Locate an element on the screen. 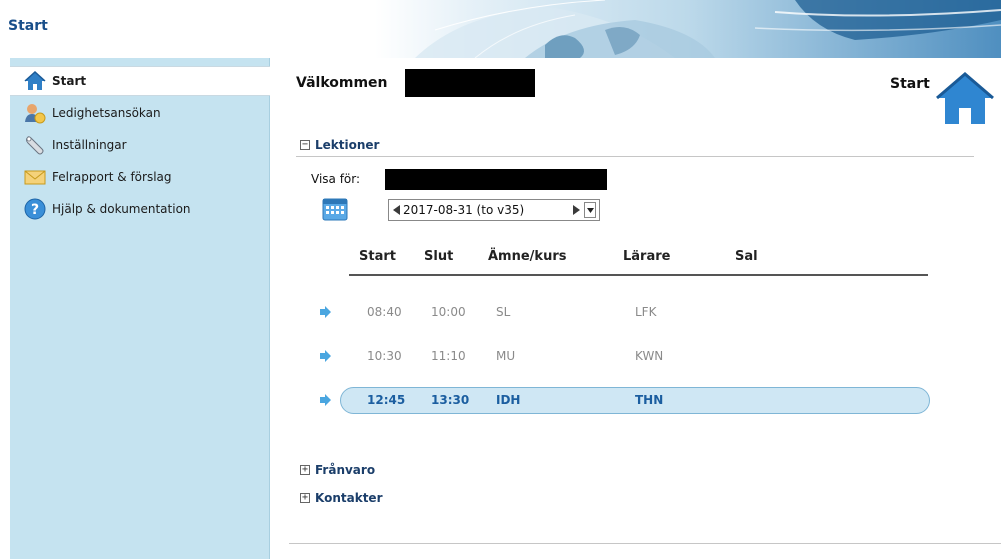 This screenshot has height=559, width=1001. cell-amne: SL is located at coordinates (503, 312).